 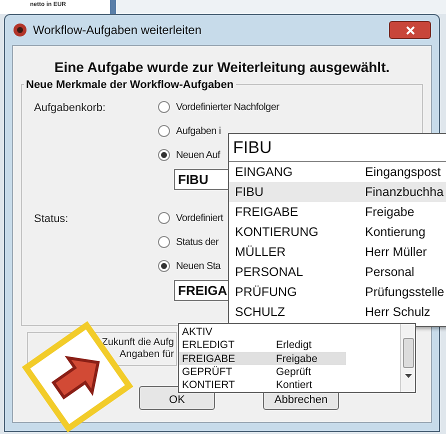 What do you see at coordinates (138, 343) in the screenshot?
I see `notice-text: Zukunft die Aufg` at bounding box center [138, 343].